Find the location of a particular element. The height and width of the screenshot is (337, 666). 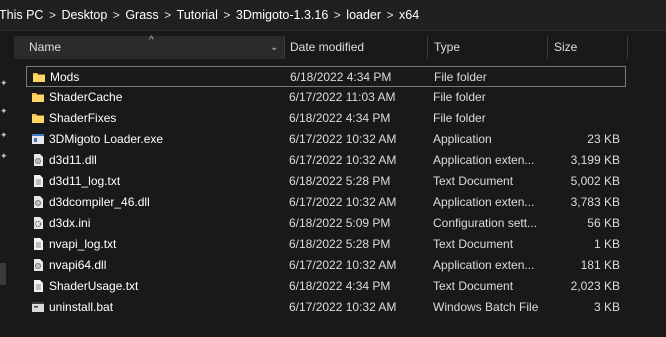

breadcrumb-item-x64: x64 is located at coordinates (409, 15).